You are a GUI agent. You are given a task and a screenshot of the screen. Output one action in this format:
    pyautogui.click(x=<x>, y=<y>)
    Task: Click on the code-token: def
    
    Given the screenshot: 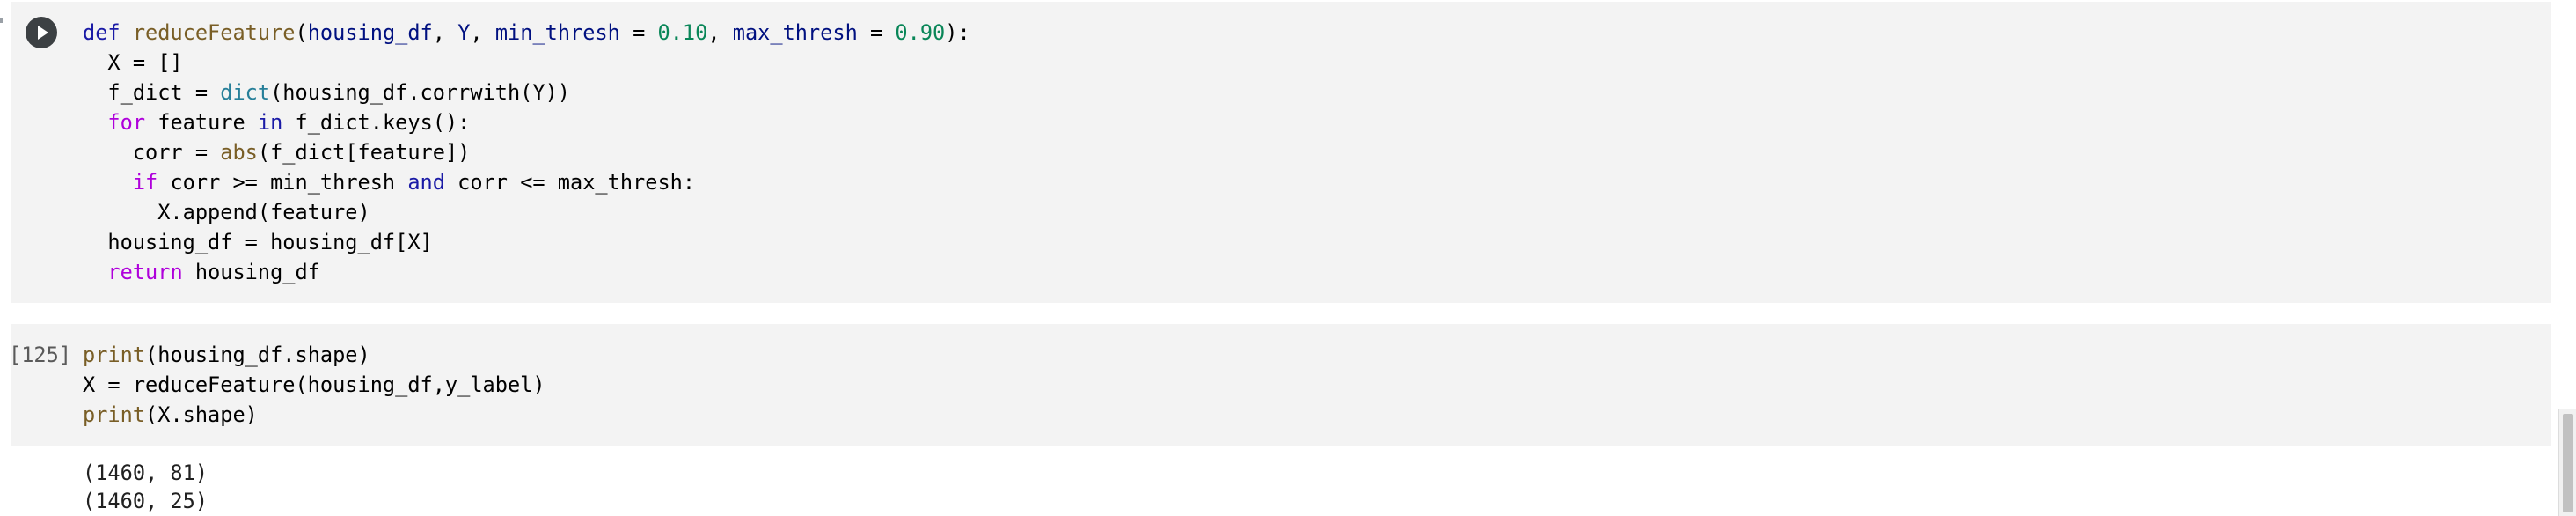 What is the action you would take?
    pyautogui.click(x=108, y=32)
    